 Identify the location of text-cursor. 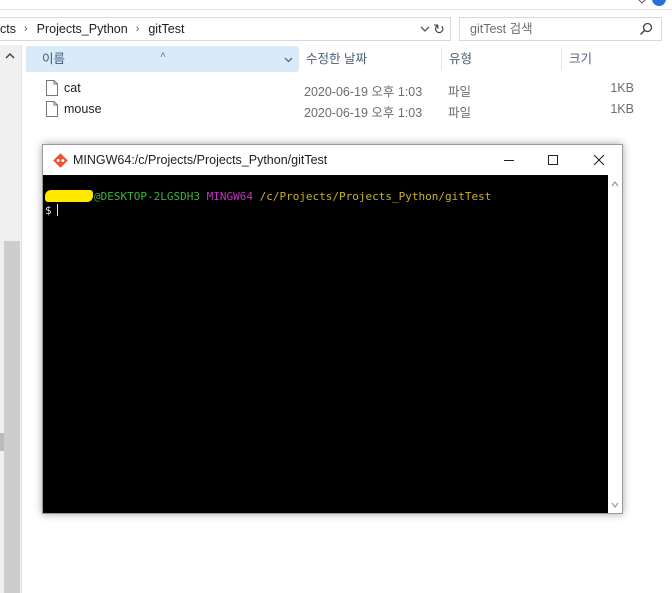
(57, 210).